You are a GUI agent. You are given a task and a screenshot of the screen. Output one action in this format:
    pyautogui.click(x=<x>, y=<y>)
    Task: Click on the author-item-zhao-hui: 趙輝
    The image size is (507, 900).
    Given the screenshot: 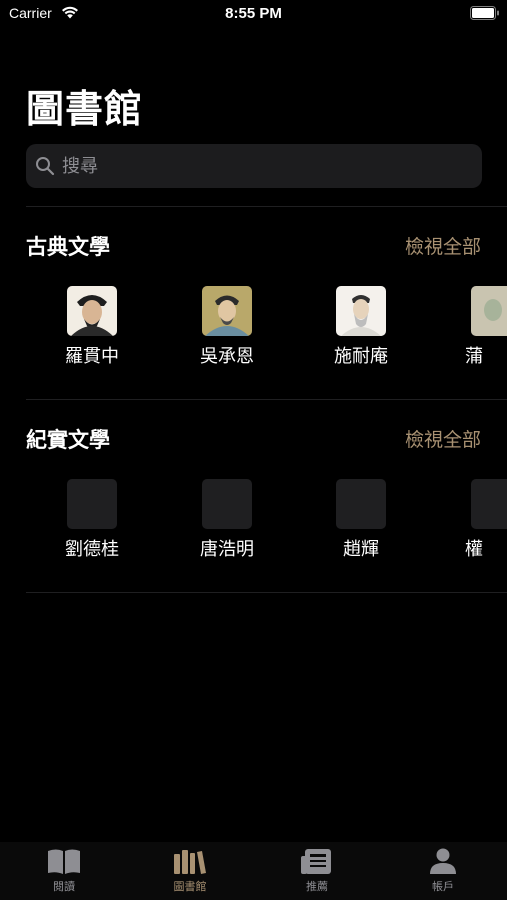 What is the action you would take?
    pyautogui.click(x=361, y=520)
    